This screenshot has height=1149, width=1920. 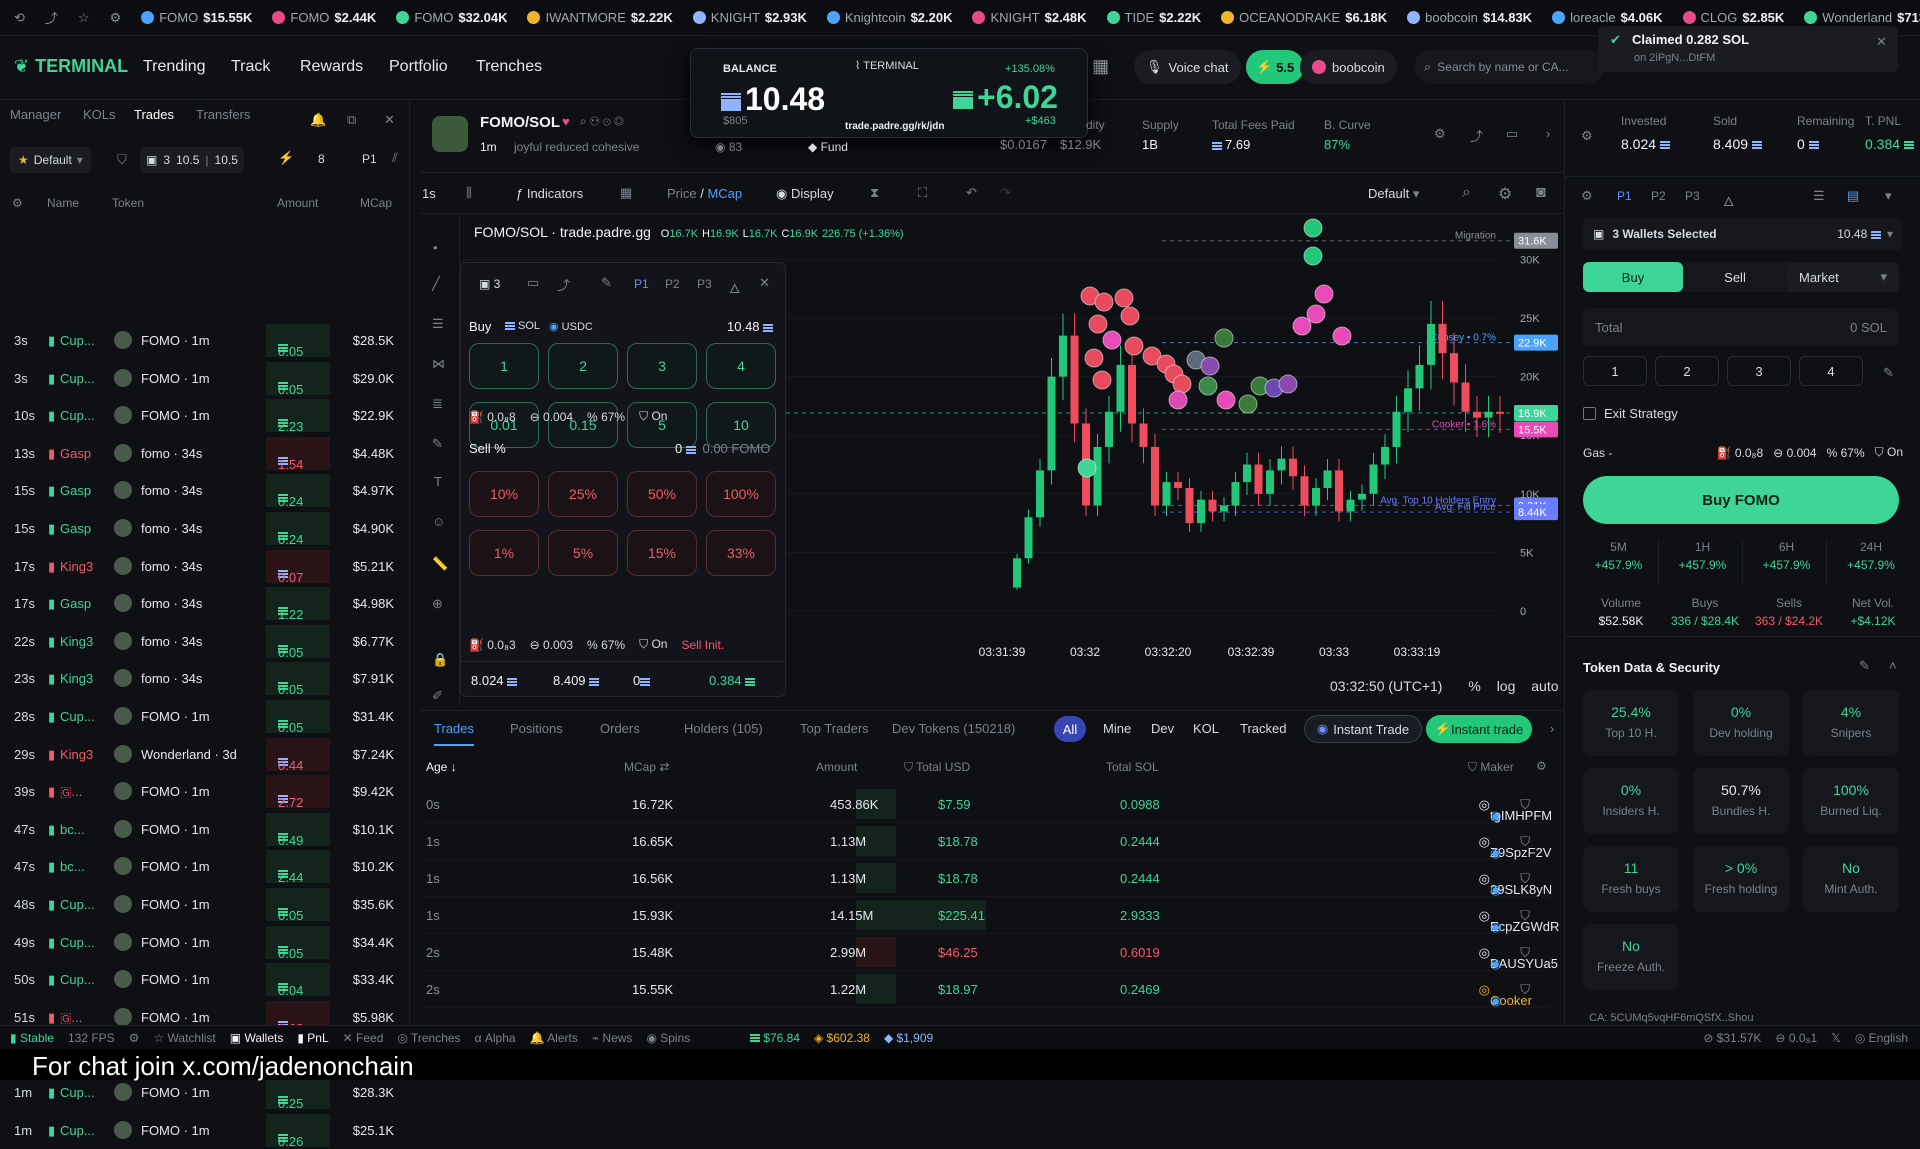 What do you see at coordinates (522, 326) in the screenshot?
I see `qt-sol-toggle: SOL` at bounding box center [522, 326].